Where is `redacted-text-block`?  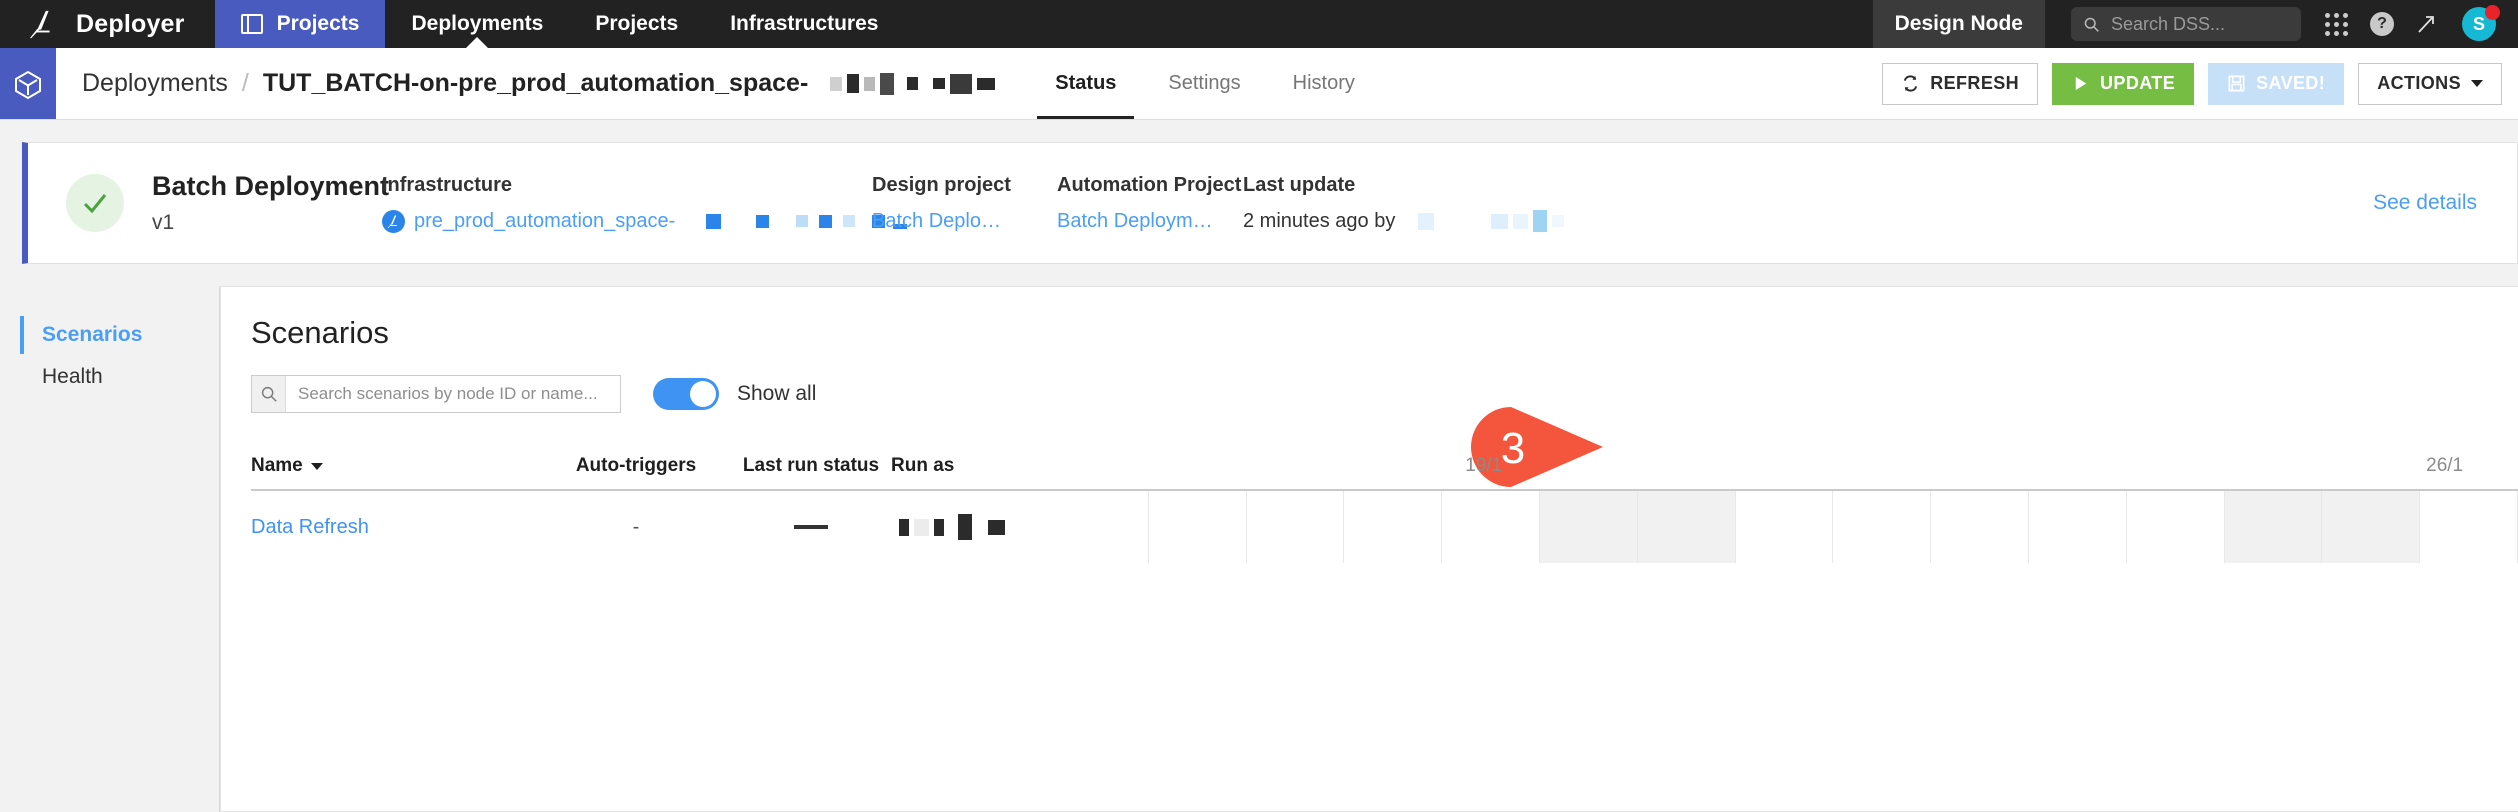 redacted-text-block is located at coordinates (913, 83).